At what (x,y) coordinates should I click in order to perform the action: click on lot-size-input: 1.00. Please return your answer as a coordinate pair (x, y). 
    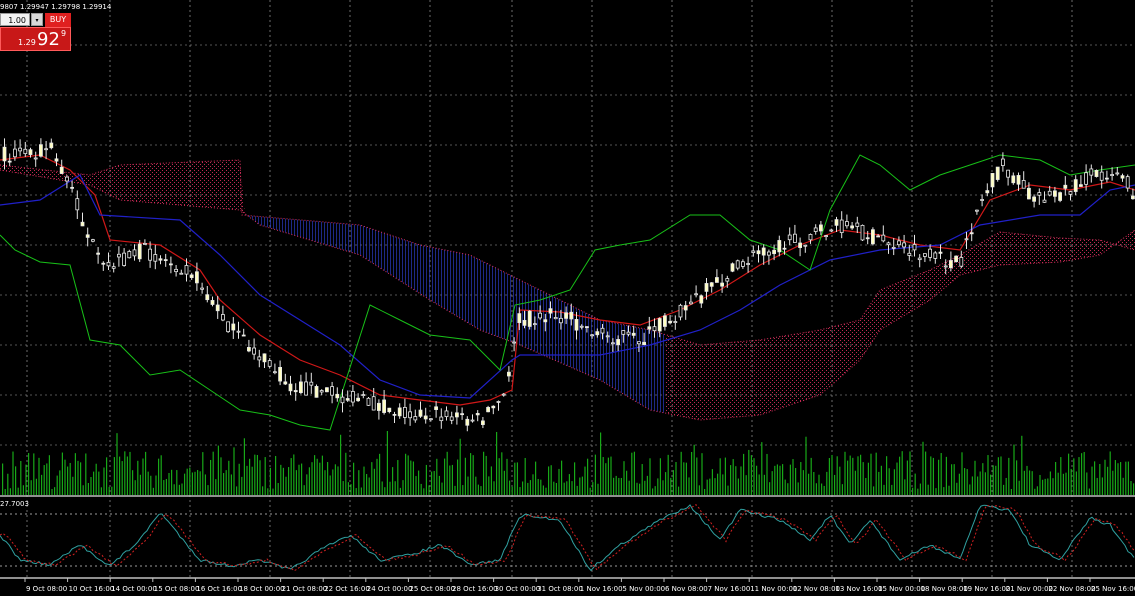
    Looking at the image, I should click on (15, 19).